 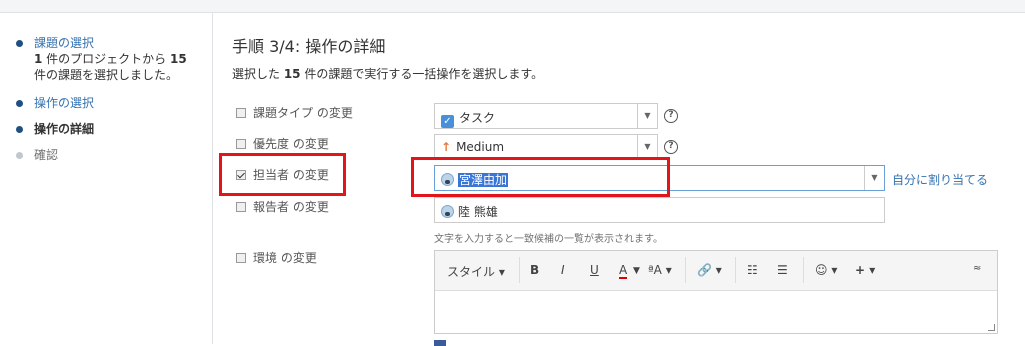 What do you see at coordinates (282, 174) in the screenshot?
I see `highlight-box-assignee-option` at bounding box center [282, 174].